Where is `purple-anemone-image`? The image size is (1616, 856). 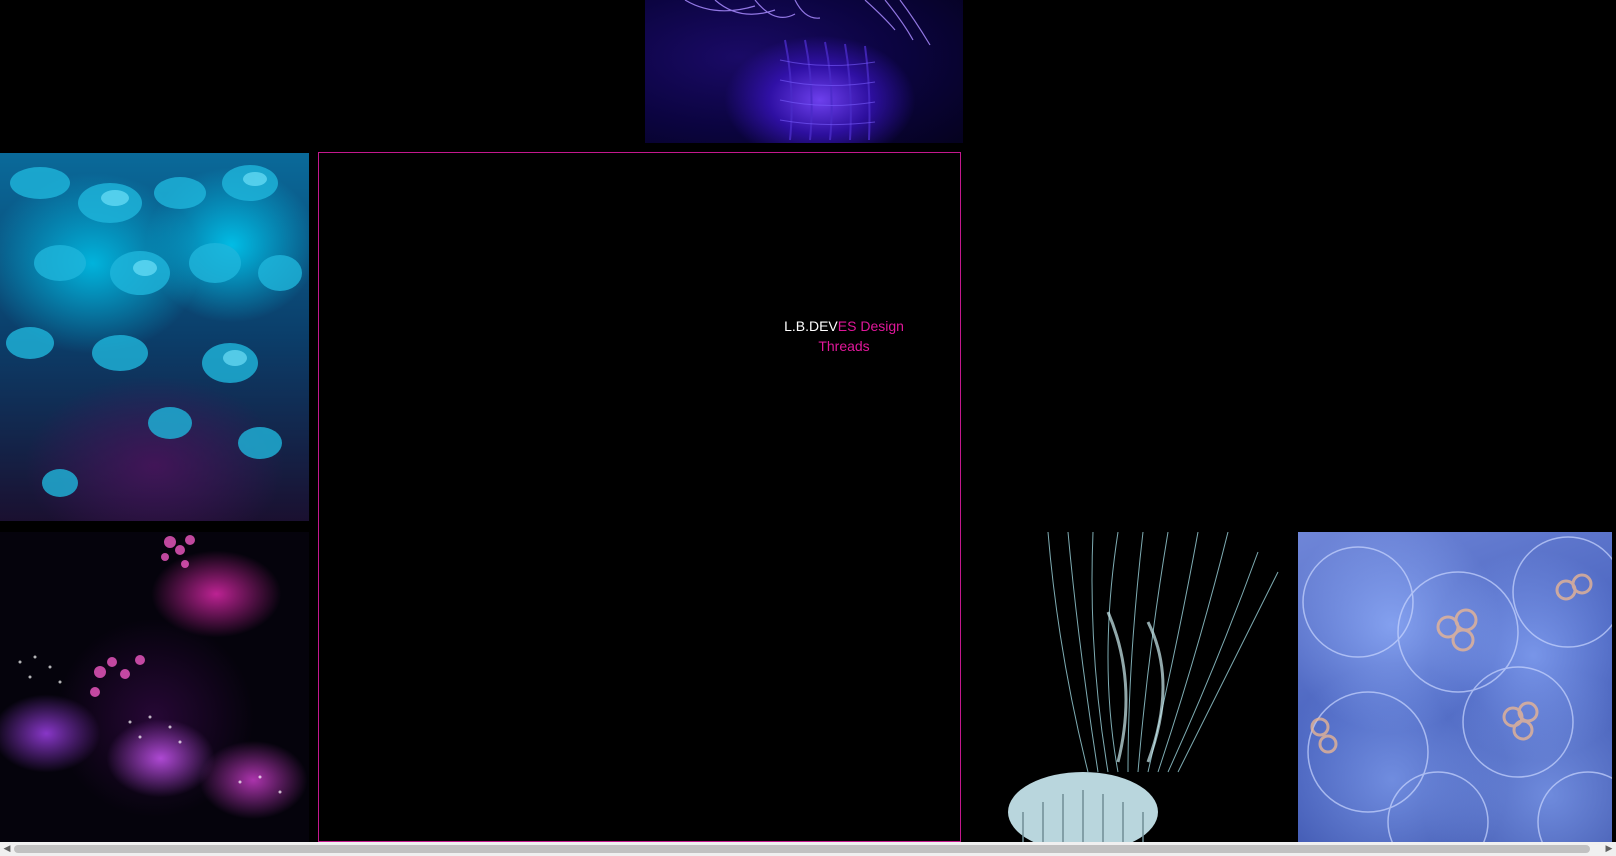 purple-anemone-image is located at coordinates (804, 71).